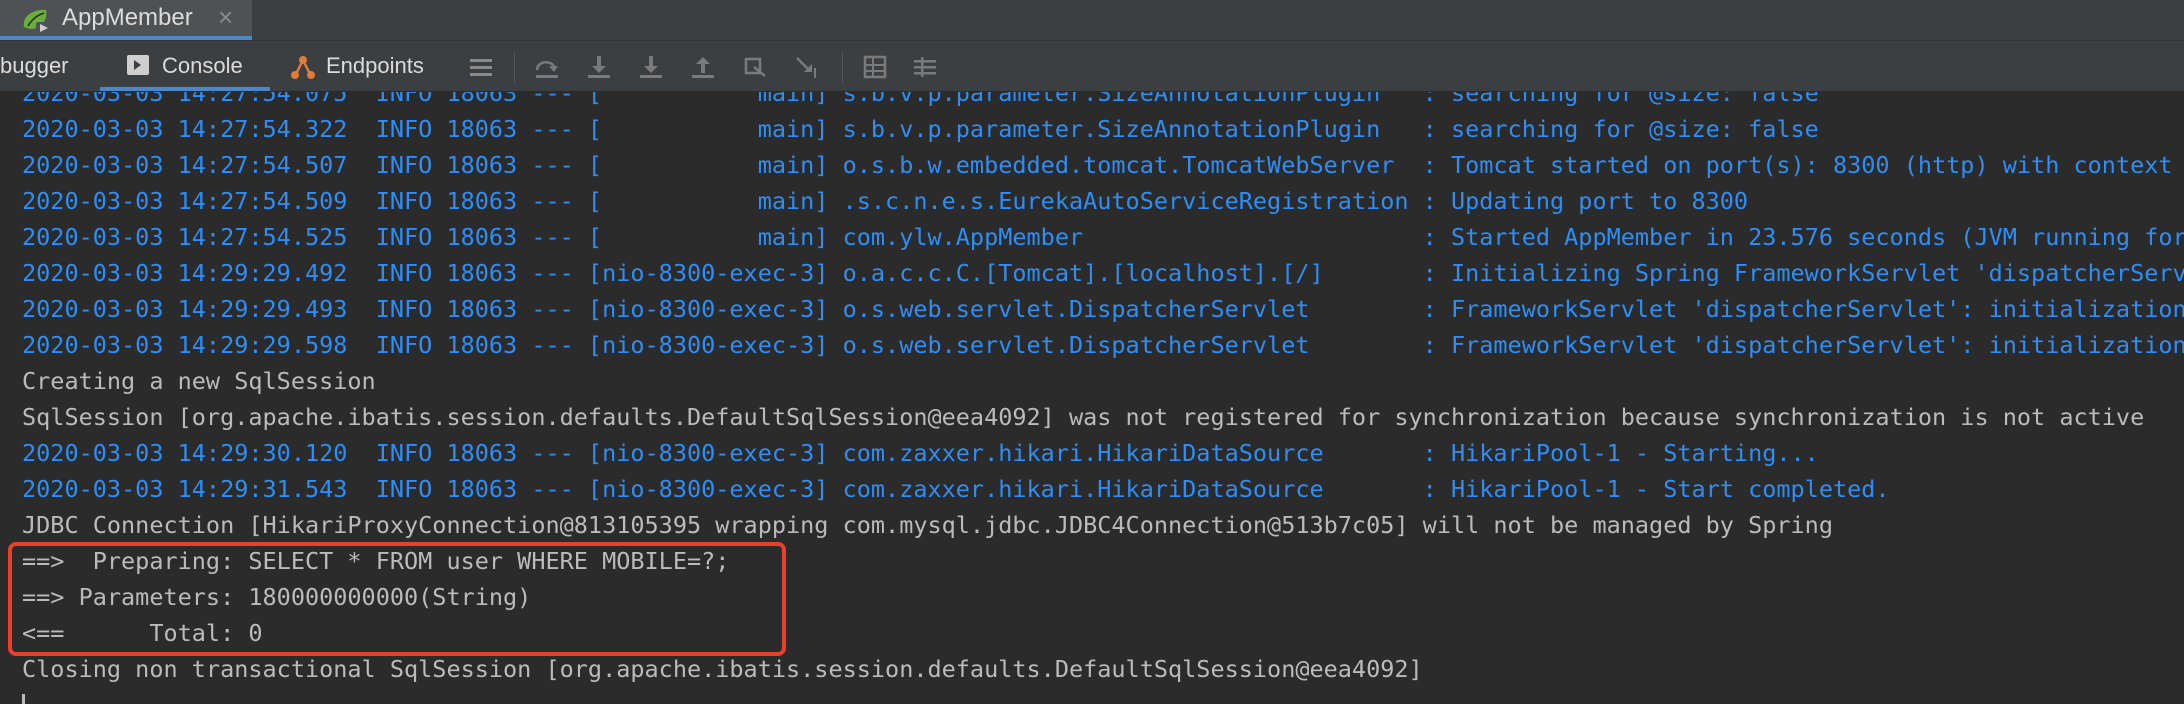  I want to click on run-tab-appmember: AppMember ×, so click(126, 20).